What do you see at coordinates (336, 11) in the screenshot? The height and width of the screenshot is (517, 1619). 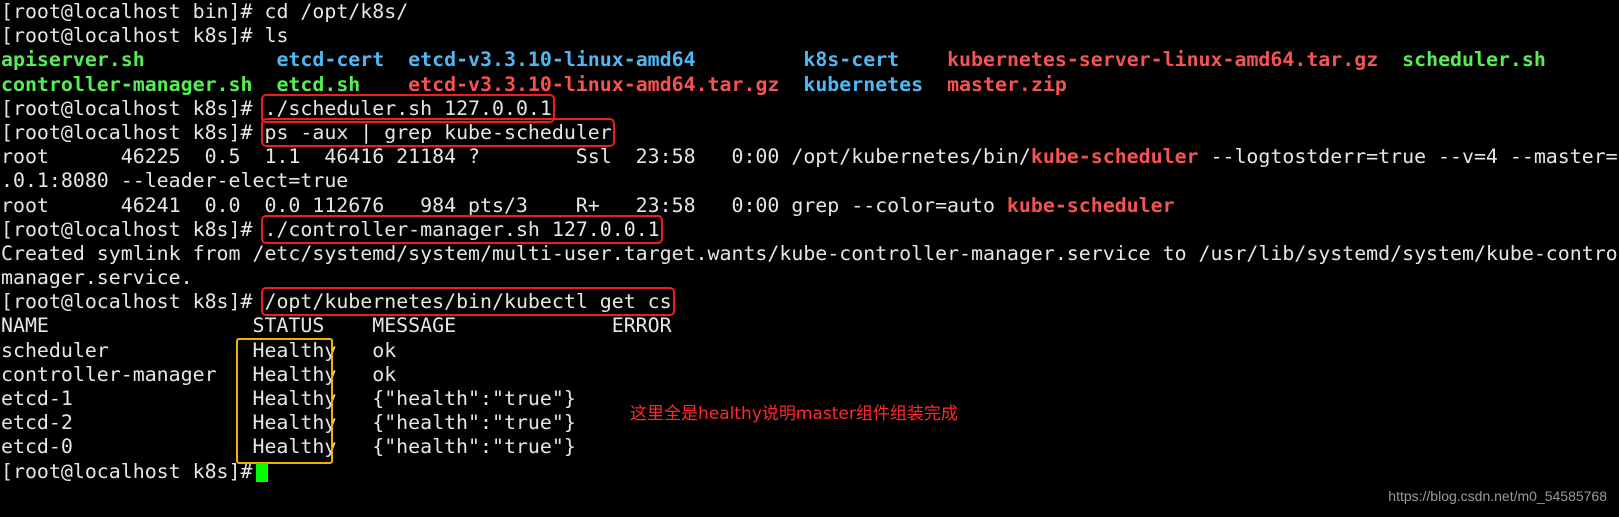 I see `terminal-text: cd /opt/k8s/` at bounding box center [336, 11].